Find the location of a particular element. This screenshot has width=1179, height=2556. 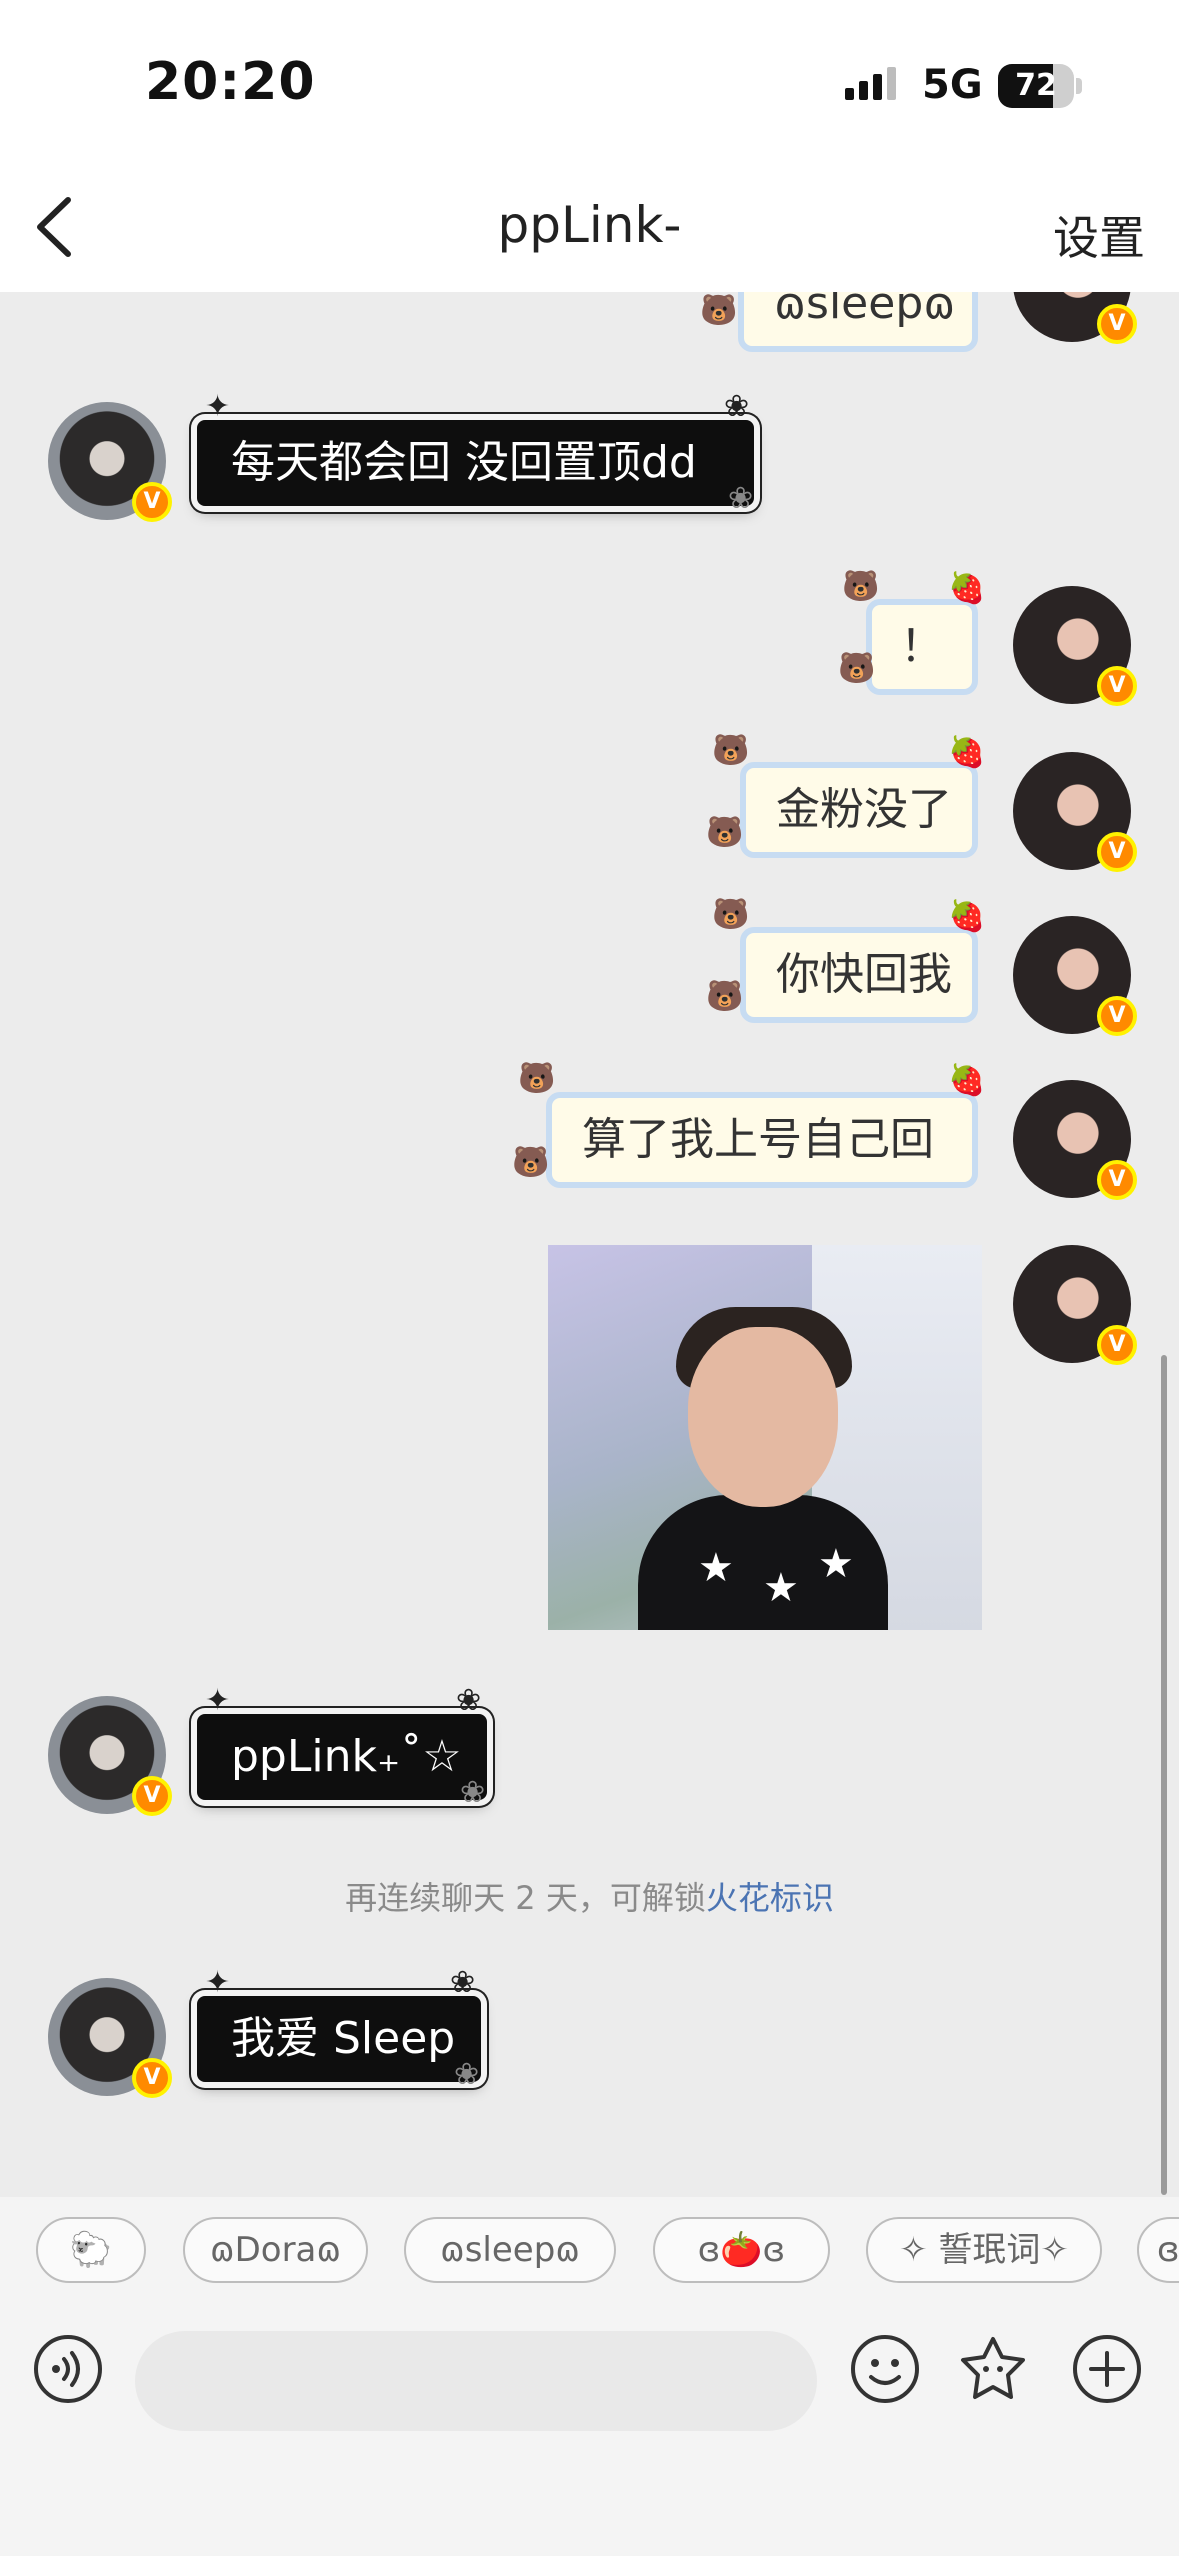

message-bubble: ！ is located at coordinates (922, 647).